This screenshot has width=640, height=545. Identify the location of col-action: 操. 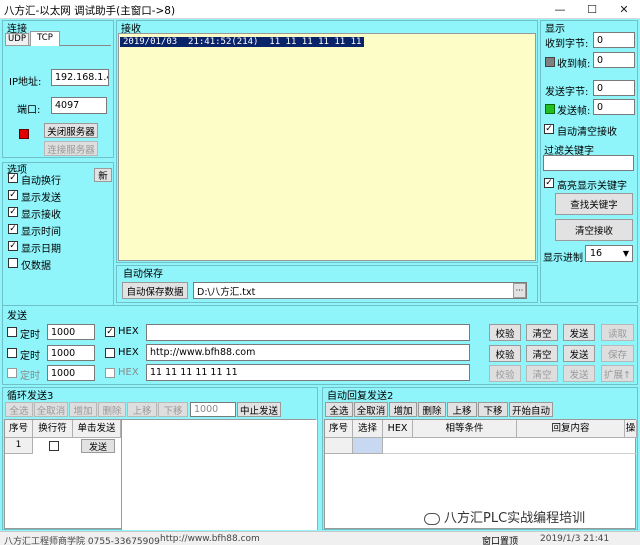
(631, 429).